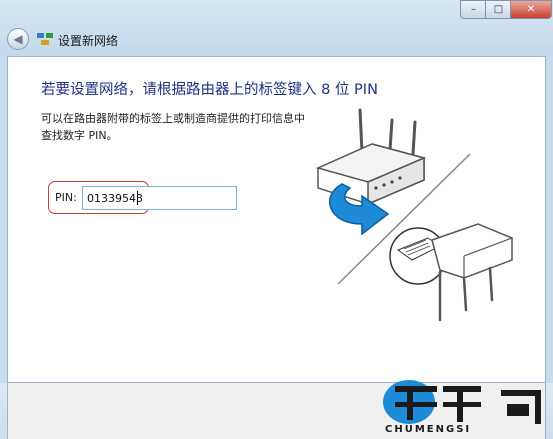  I want to click on watermark-text: CHUMENGSI, so click(428, 429).